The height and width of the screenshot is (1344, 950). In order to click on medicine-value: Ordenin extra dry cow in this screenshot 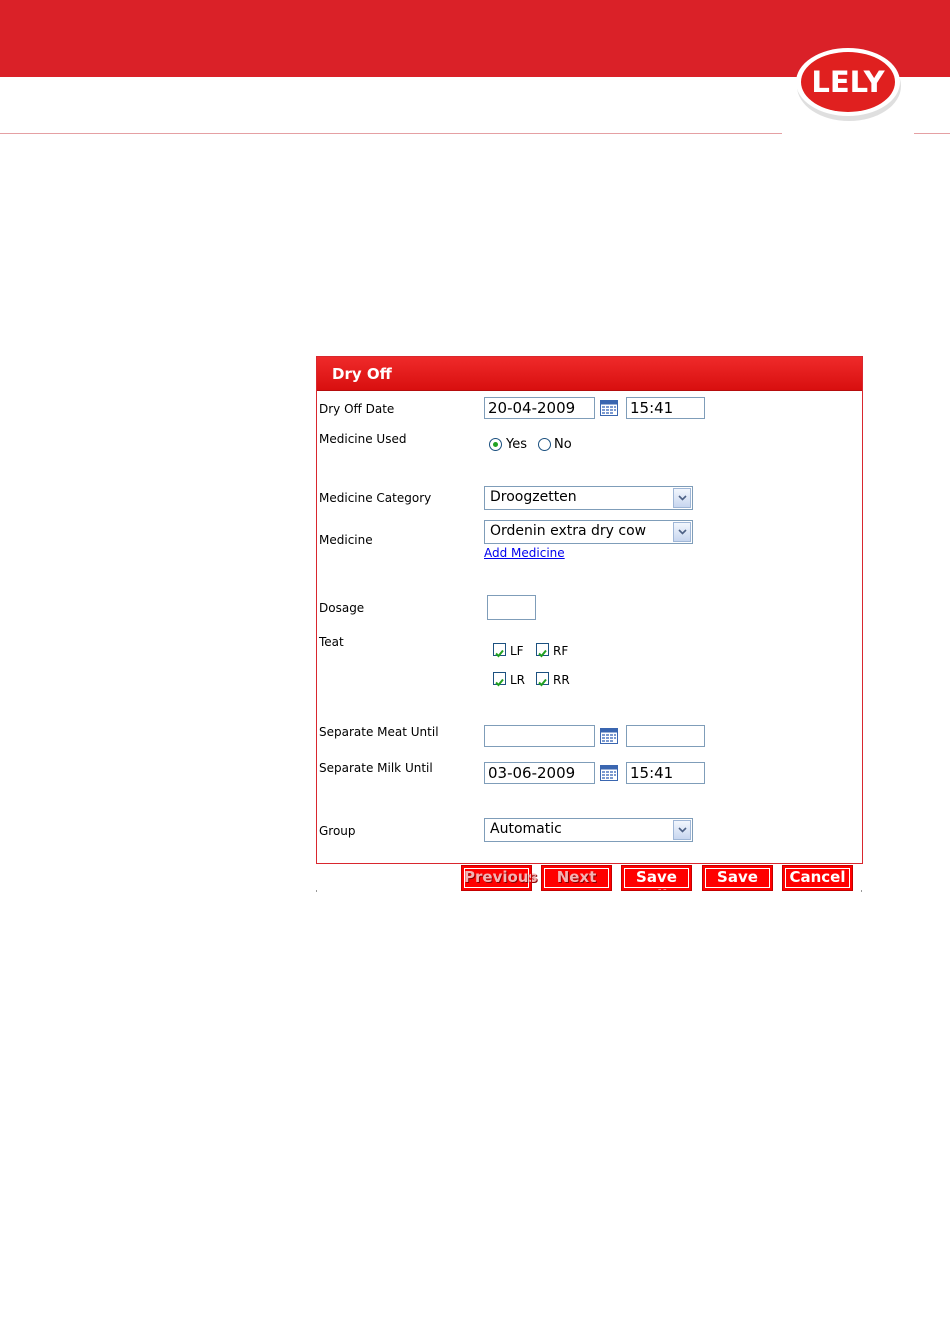, I will do `click(568, 531)`.